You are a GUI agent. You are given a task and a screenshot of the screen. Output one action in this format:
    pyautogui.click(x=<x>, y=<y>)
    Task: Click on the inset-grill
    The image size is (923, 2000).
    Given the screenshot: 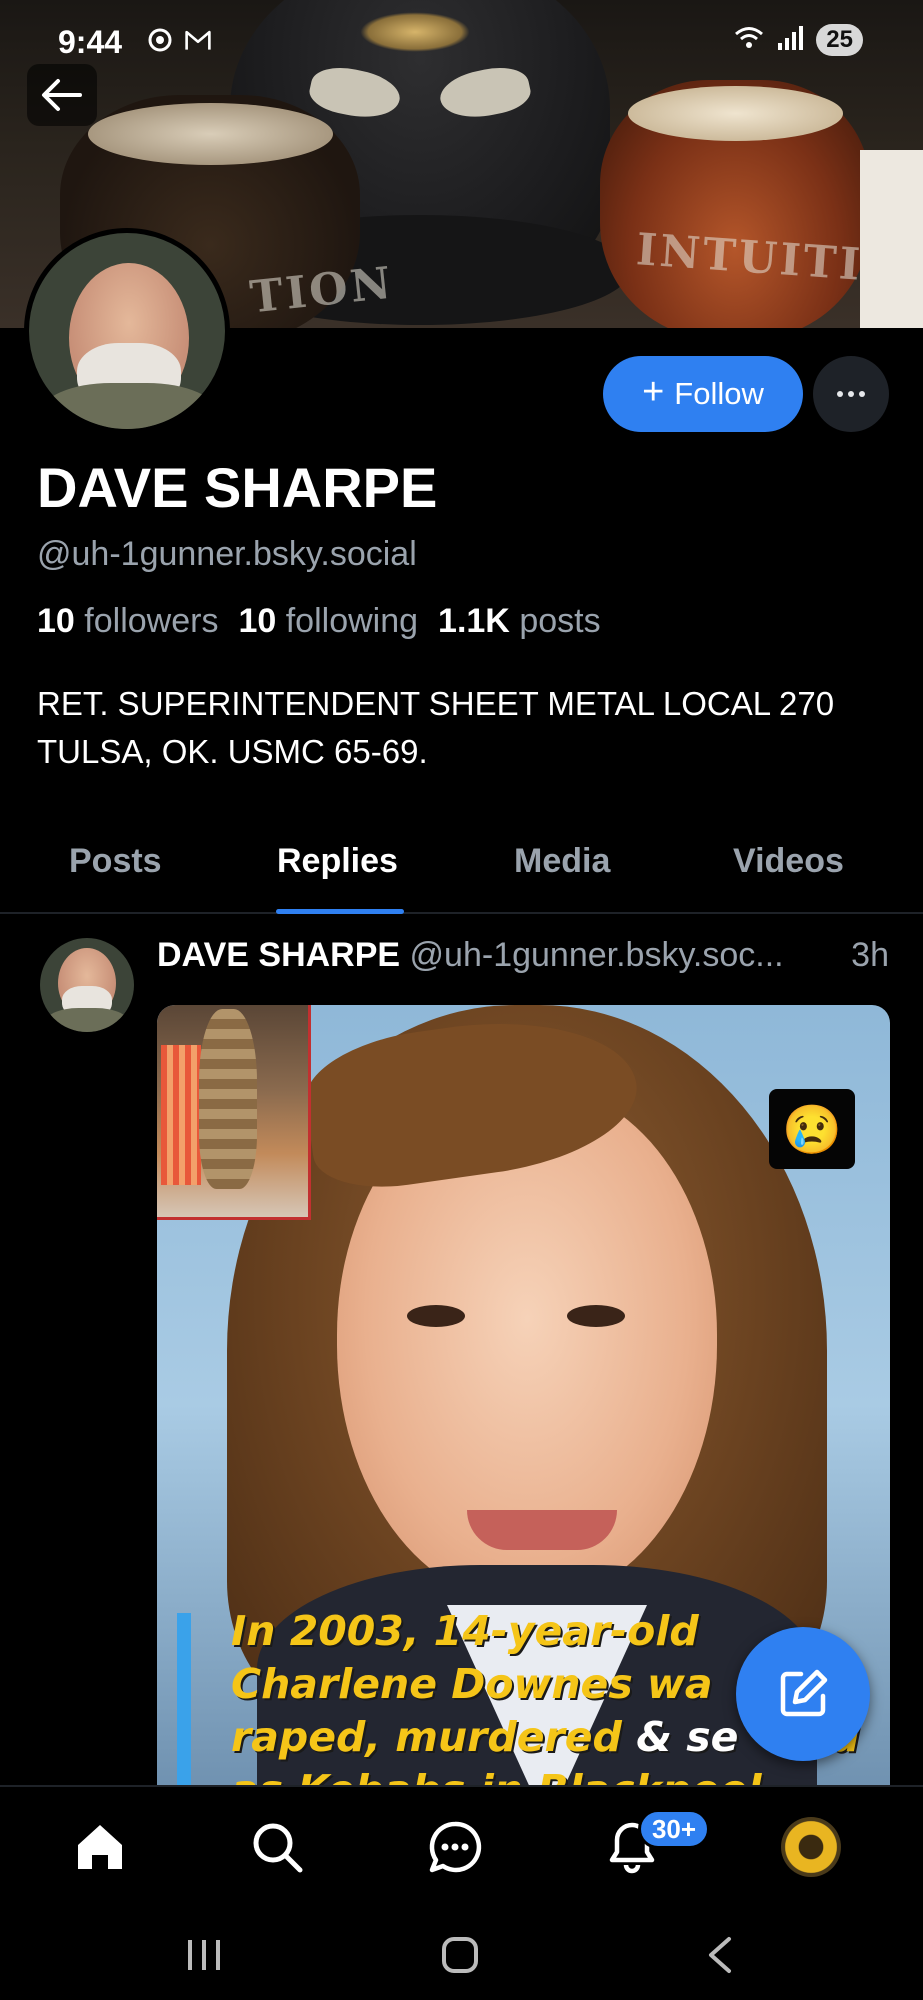 What is the action you would take?
    pyautogui.click(x=181, y=1115)
    